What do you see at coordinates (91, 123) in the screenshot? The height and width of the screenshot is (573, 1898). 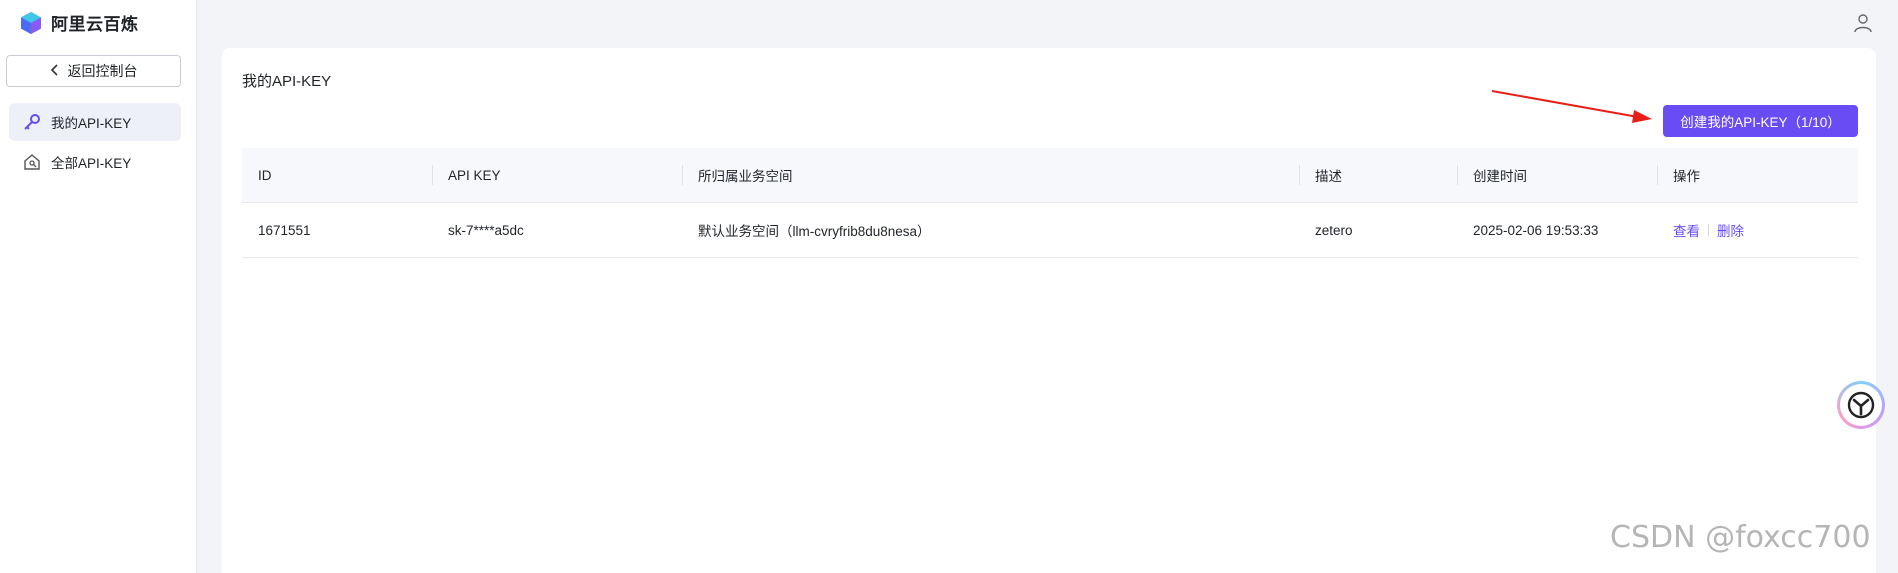 I see `sidebar-item-label: 我的API-KEY` at bounding box center [91, 123].